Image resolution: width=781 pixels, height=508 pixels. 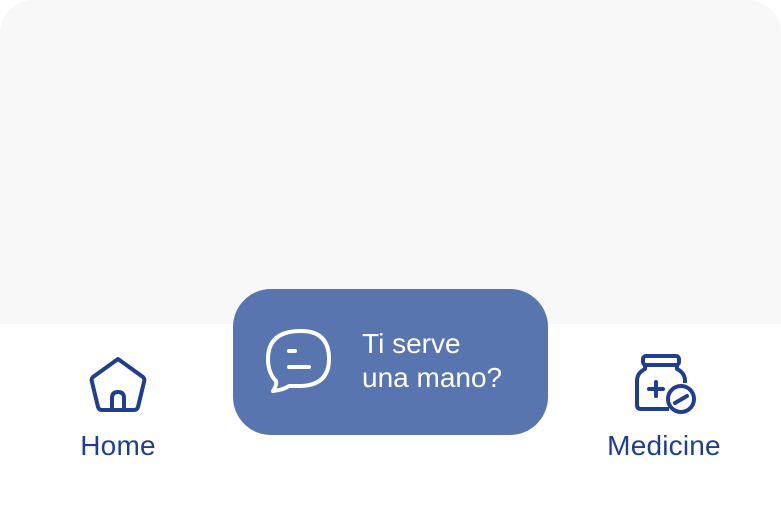 I want to click on chat-bubble-icon, so click(x=299, y=362).